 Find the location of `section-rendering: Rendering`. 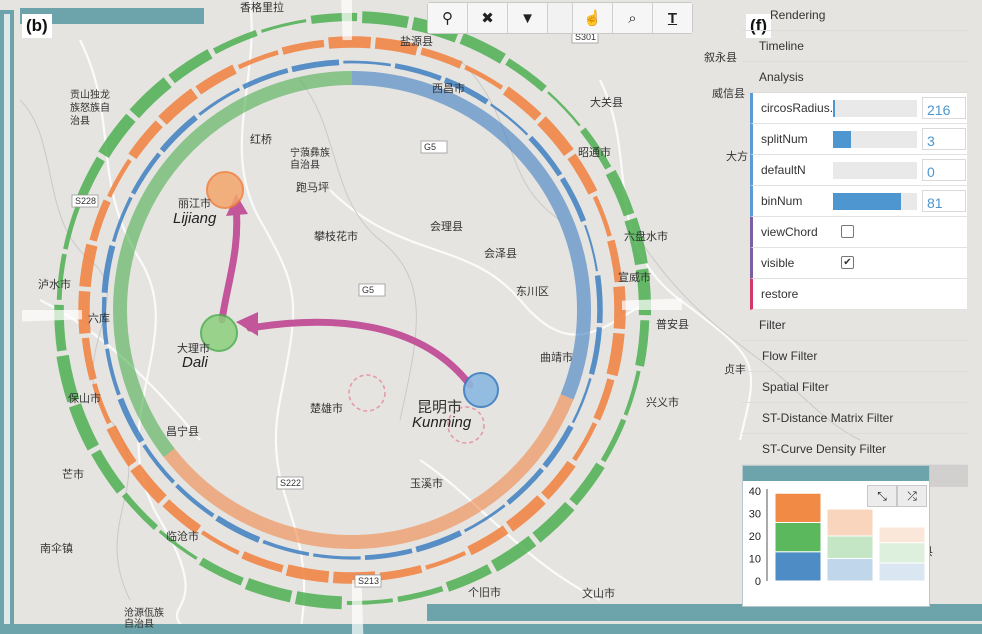

section-rendering: Rendering is located at coordinates (854, 15).